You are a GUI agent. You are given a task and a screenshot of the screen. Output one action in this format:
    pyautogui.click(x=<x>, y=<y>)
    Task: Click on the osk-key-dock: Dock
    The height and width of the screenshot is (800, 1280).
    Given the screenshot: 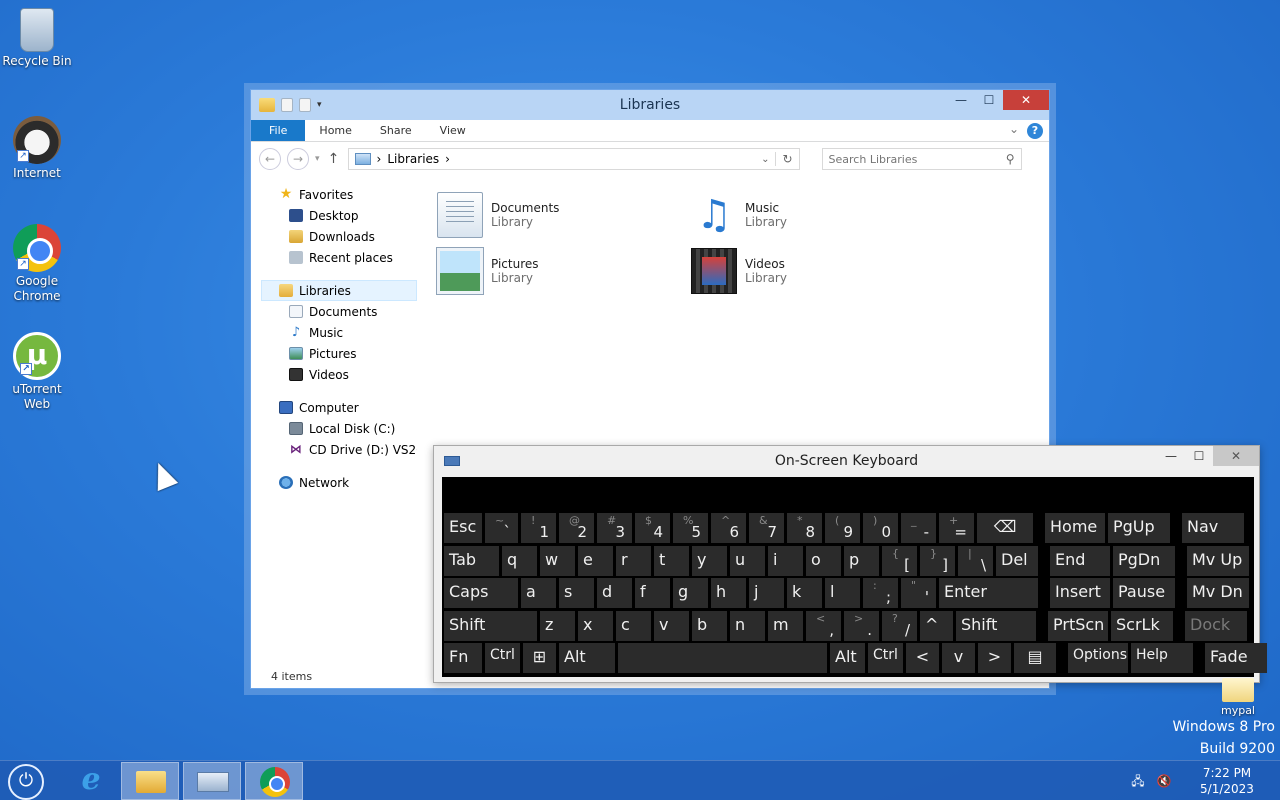 What is the action you would take?
    pyautogui.click(x=1216, y=625)
    